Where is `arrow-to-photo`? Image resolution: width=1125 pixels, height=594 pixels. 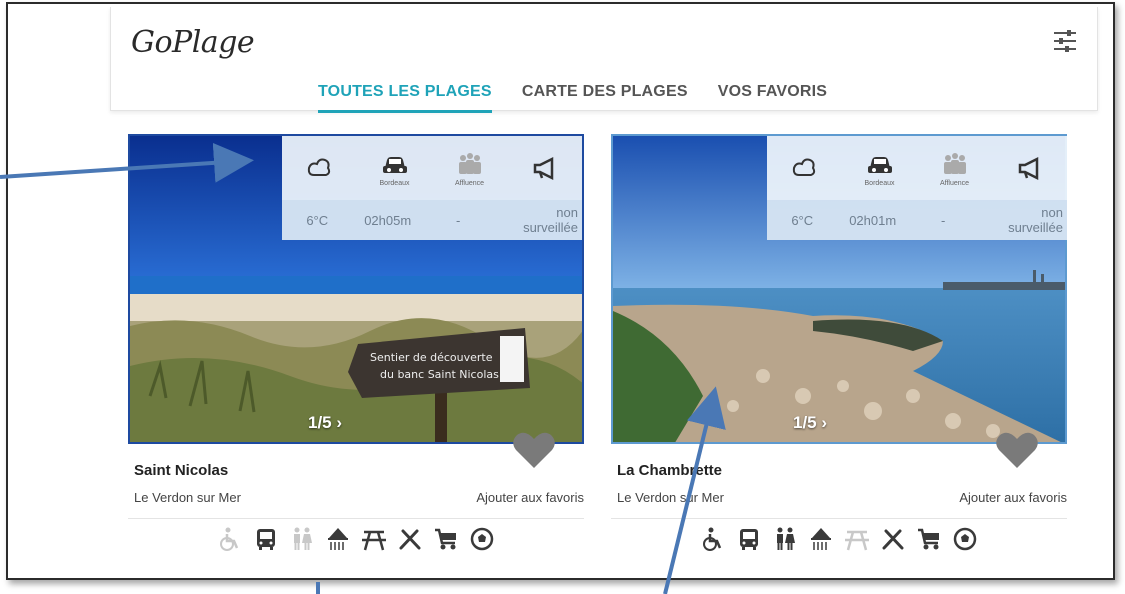 arrow-to-photo is located at coordinates (694, 490).